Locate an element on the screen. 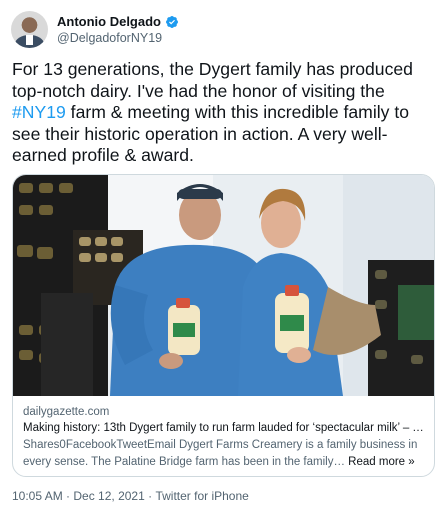 The width and height of the screenshot is (448, 512). tweet-time: 10:05 AM is located at coordinates (37, 496).